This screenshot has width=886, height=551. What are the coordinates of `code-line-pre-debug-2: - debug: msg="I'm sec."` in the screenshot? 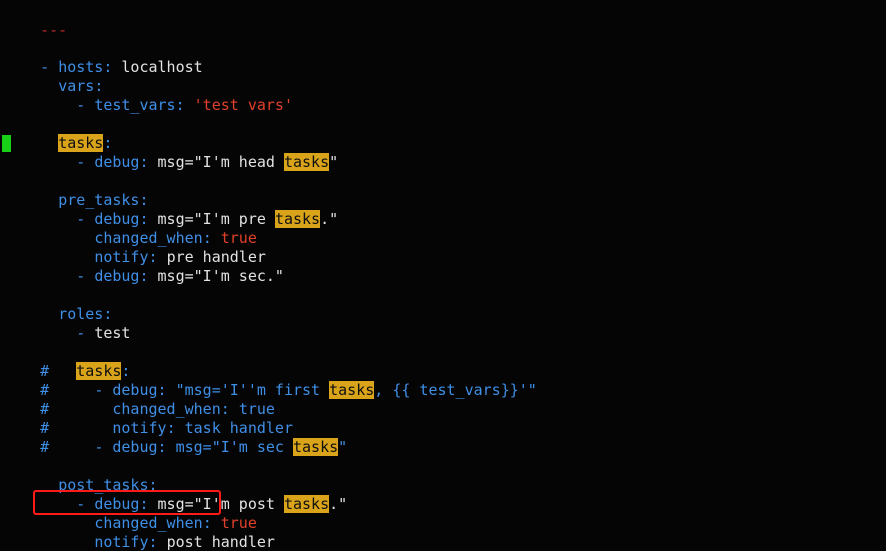 It's located at (144, 266).